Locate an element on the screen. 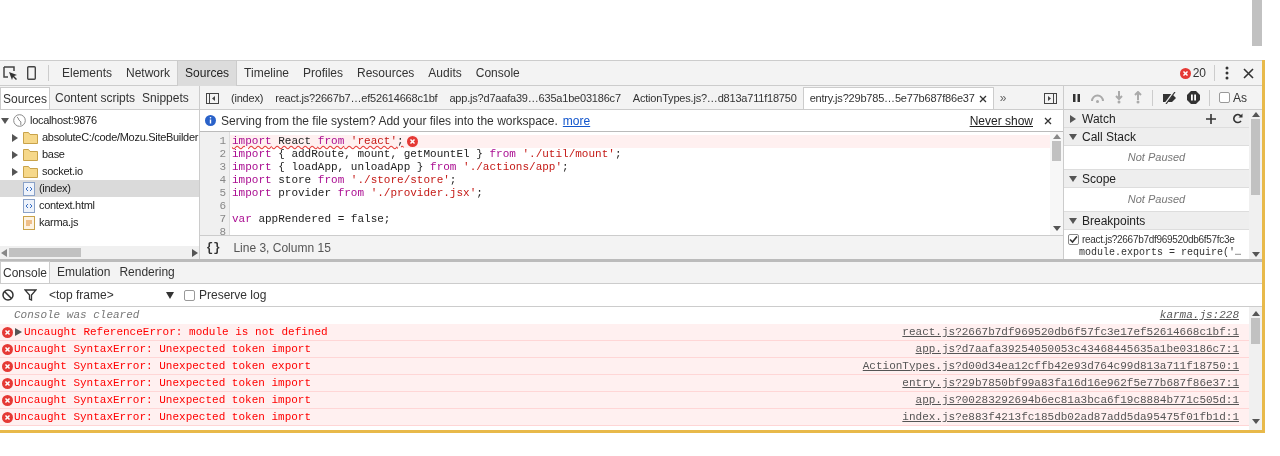  expand-triangle-icon is located at coordinates (18, 332).